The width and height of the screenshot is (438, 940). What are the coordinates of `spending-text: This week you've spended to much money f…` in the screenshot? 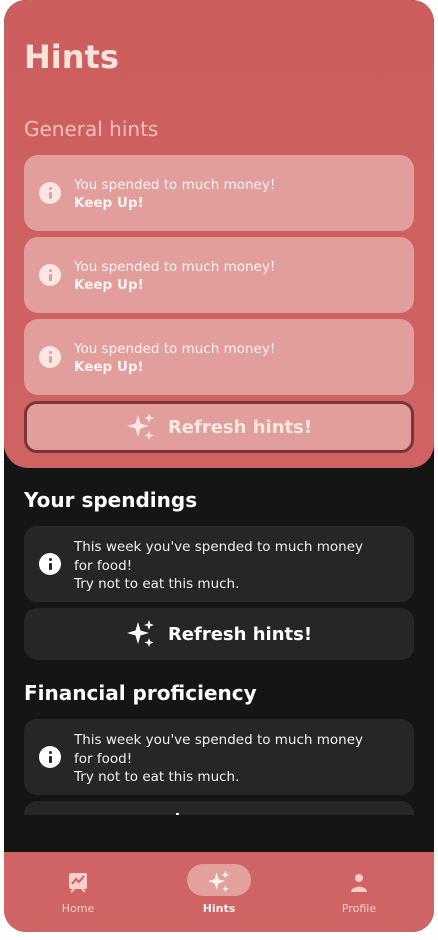 It's located at (219, 565).